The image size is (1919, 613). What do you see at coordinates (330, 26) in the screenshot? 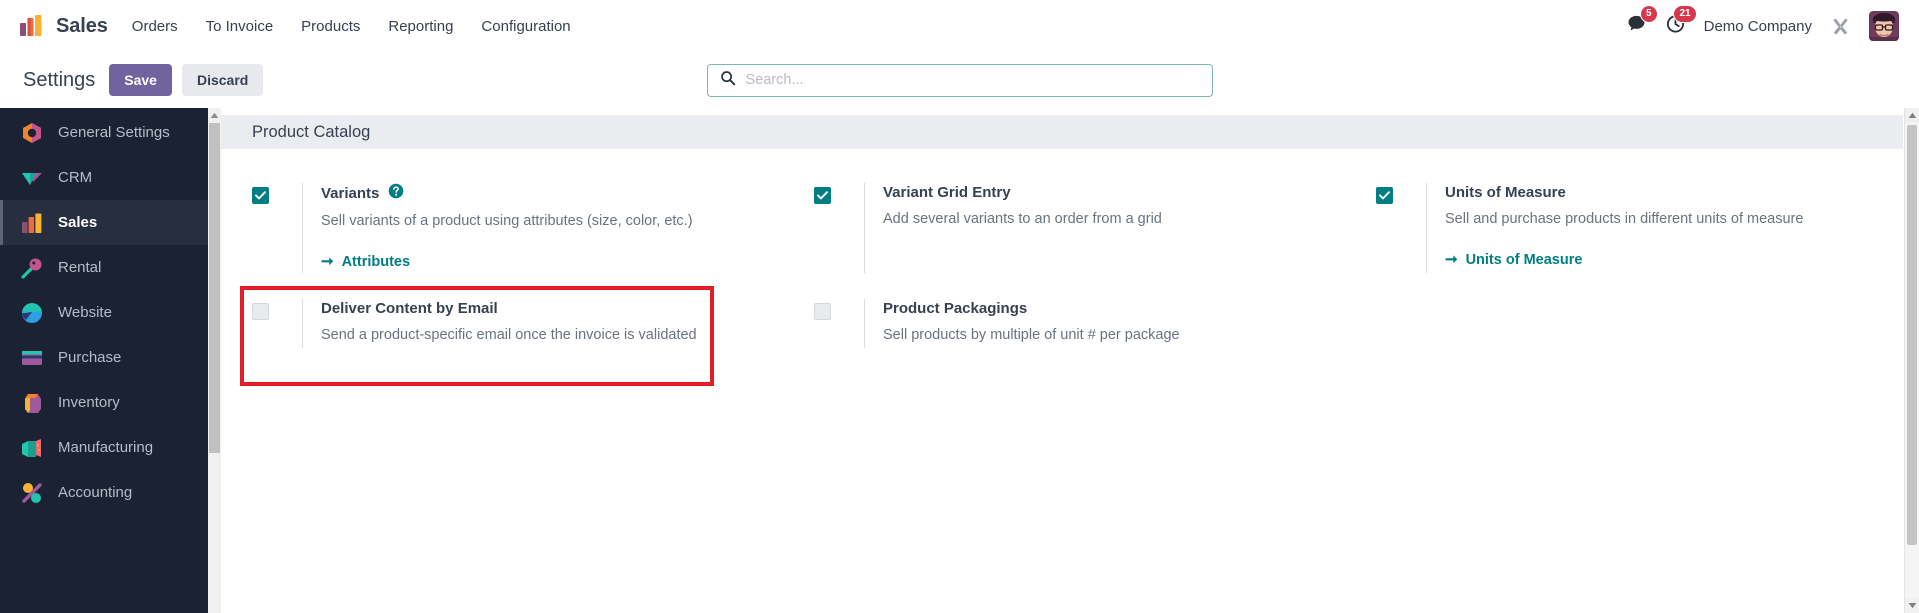
I see `menu-products: Products` at bounding box center [330, 26].